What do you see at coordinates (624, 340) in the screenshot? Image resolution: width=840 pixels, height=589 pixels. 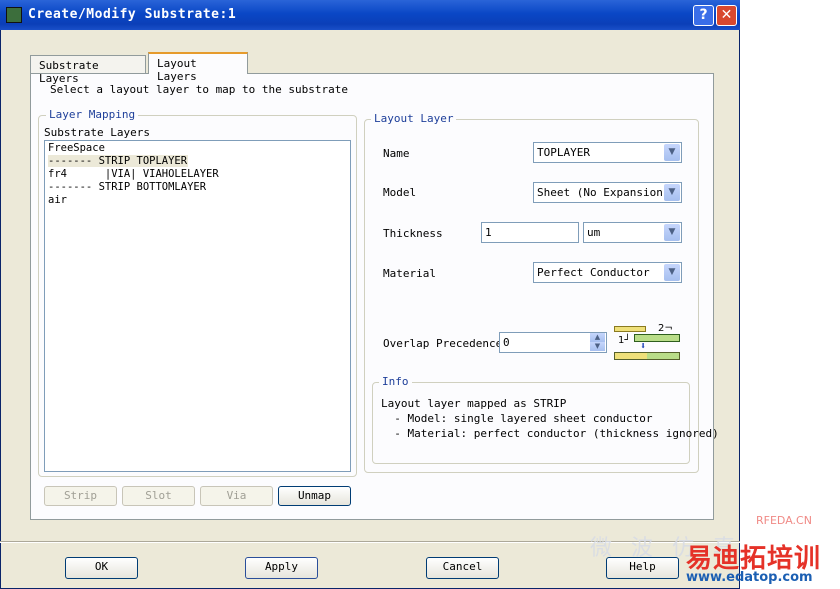 I see `overlap-label-1: 1┘` at bounding box center [624, 340].